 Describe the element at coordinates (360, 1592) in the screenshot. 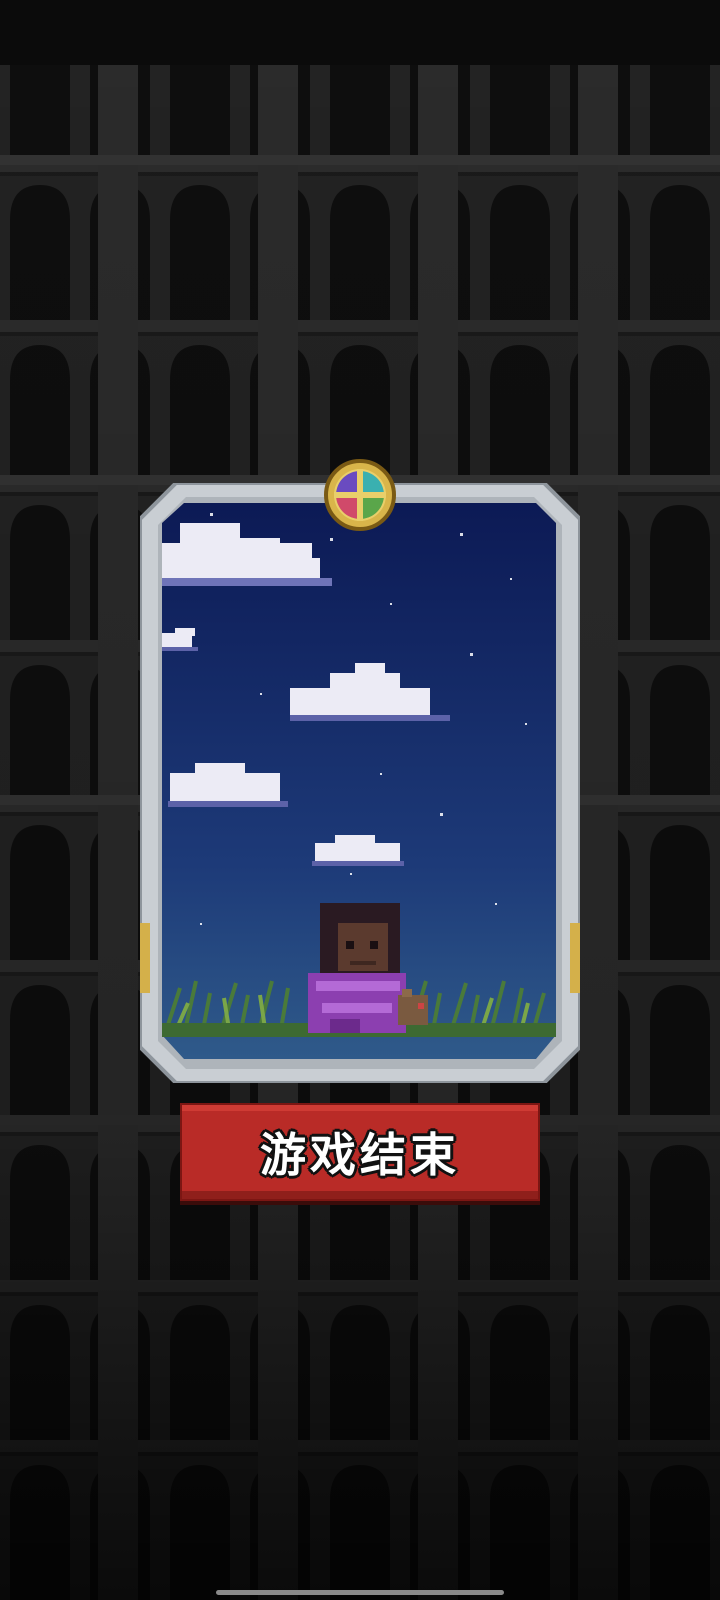

I see `home-indicator` at that location.